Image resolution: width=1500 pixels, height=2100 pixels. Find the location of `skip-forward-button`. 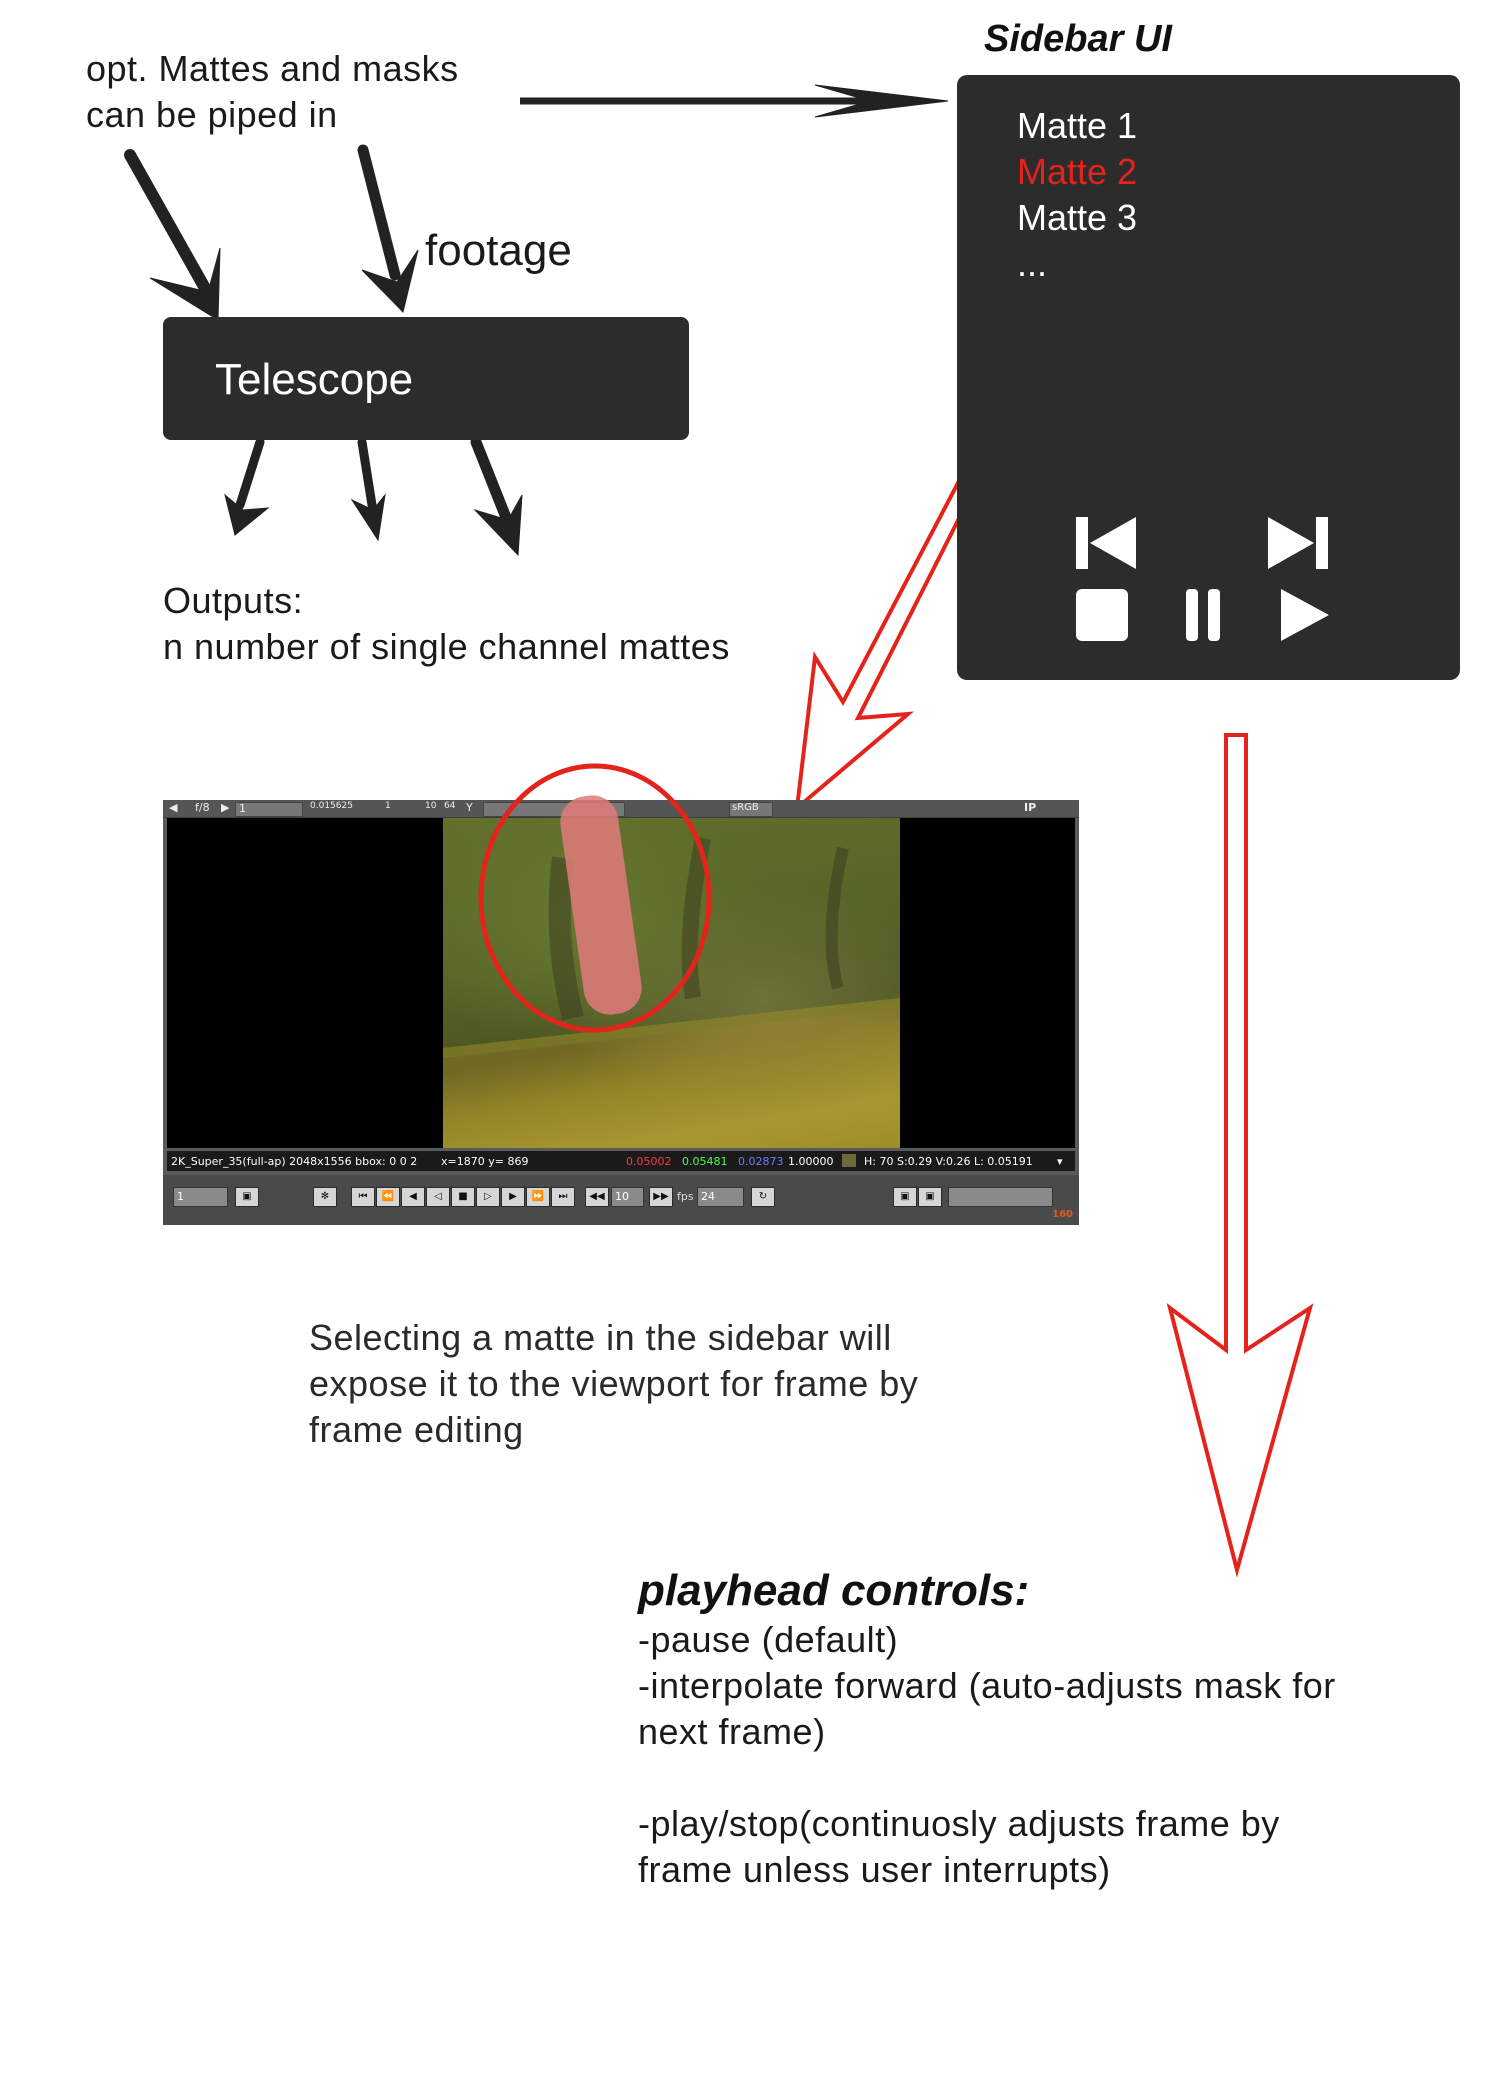

skip-forward-button is located at coordinates (1298, 543).